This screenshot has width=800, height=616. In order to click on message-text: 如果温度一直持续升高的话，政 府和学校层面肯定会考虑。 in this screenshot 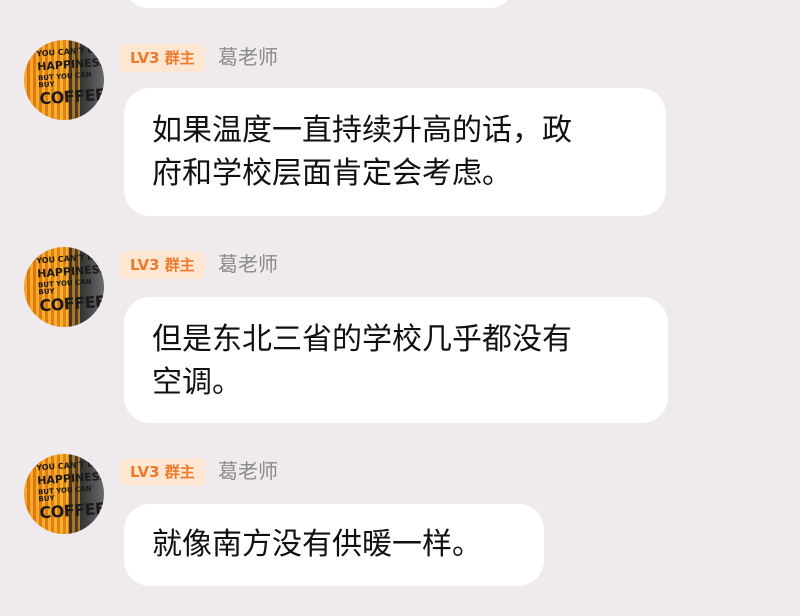, I will do `click(362, 152)`.